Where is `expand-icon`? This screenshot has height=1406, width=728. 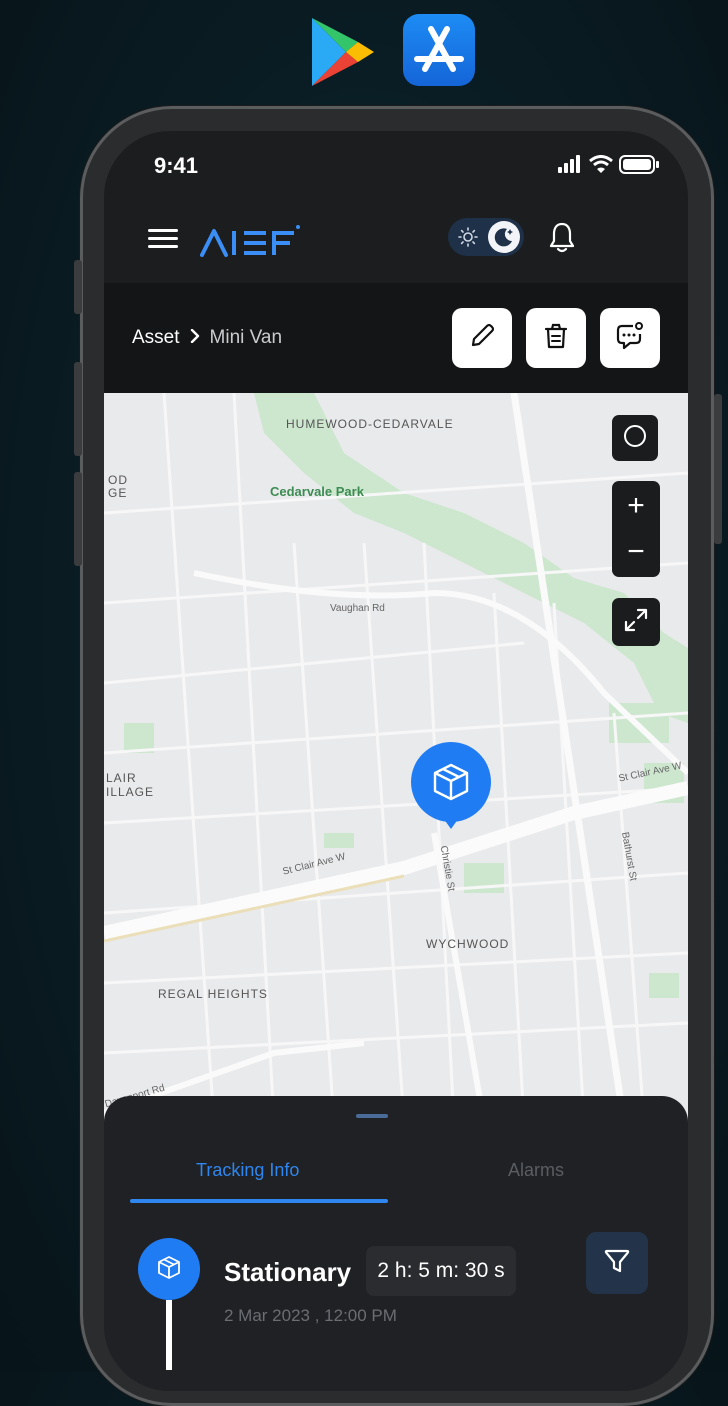 expand-icon is located at coordinates (636, 622).